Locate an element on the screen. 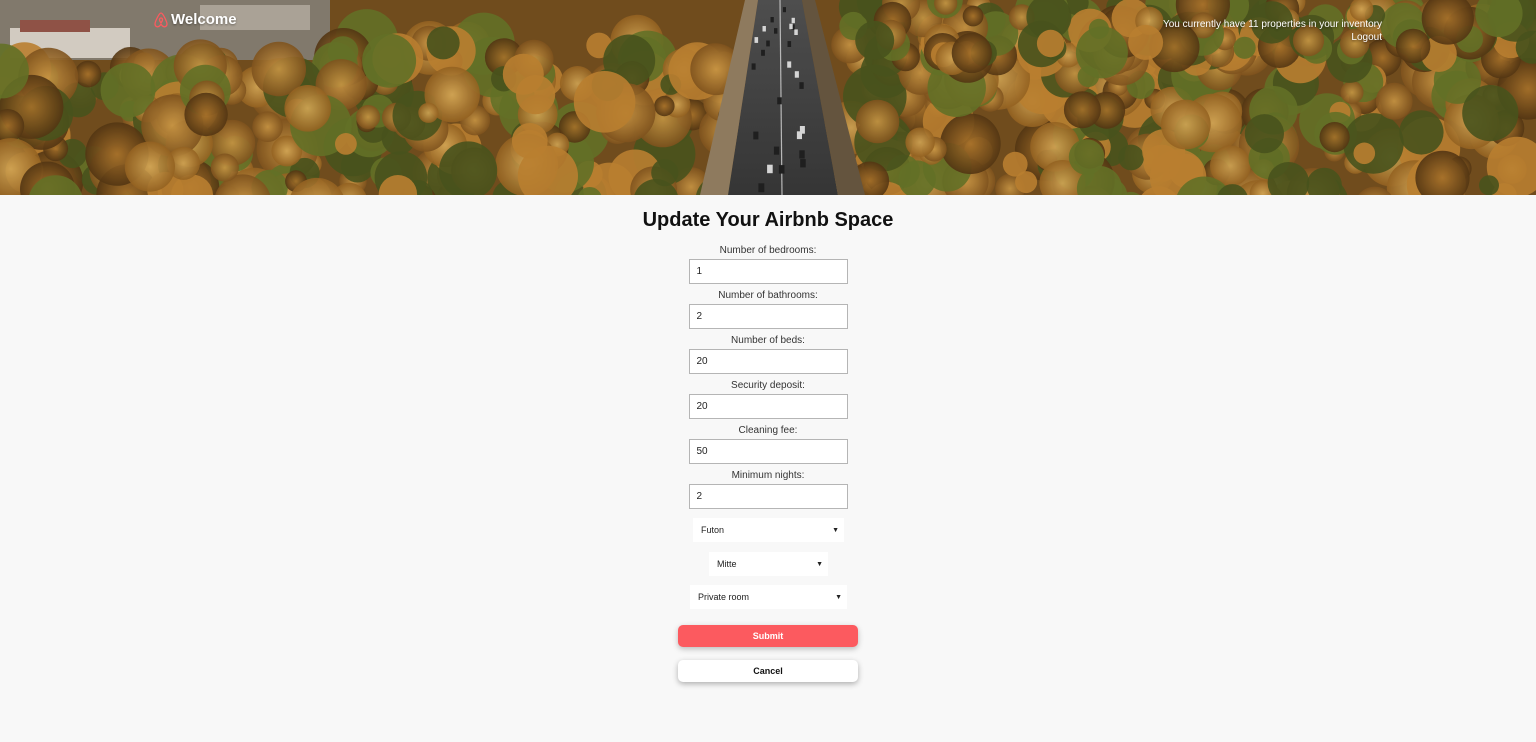 This screenshot has height=742, width=1536. beds-label: Number of beds: is located at coordinates (768, 340).